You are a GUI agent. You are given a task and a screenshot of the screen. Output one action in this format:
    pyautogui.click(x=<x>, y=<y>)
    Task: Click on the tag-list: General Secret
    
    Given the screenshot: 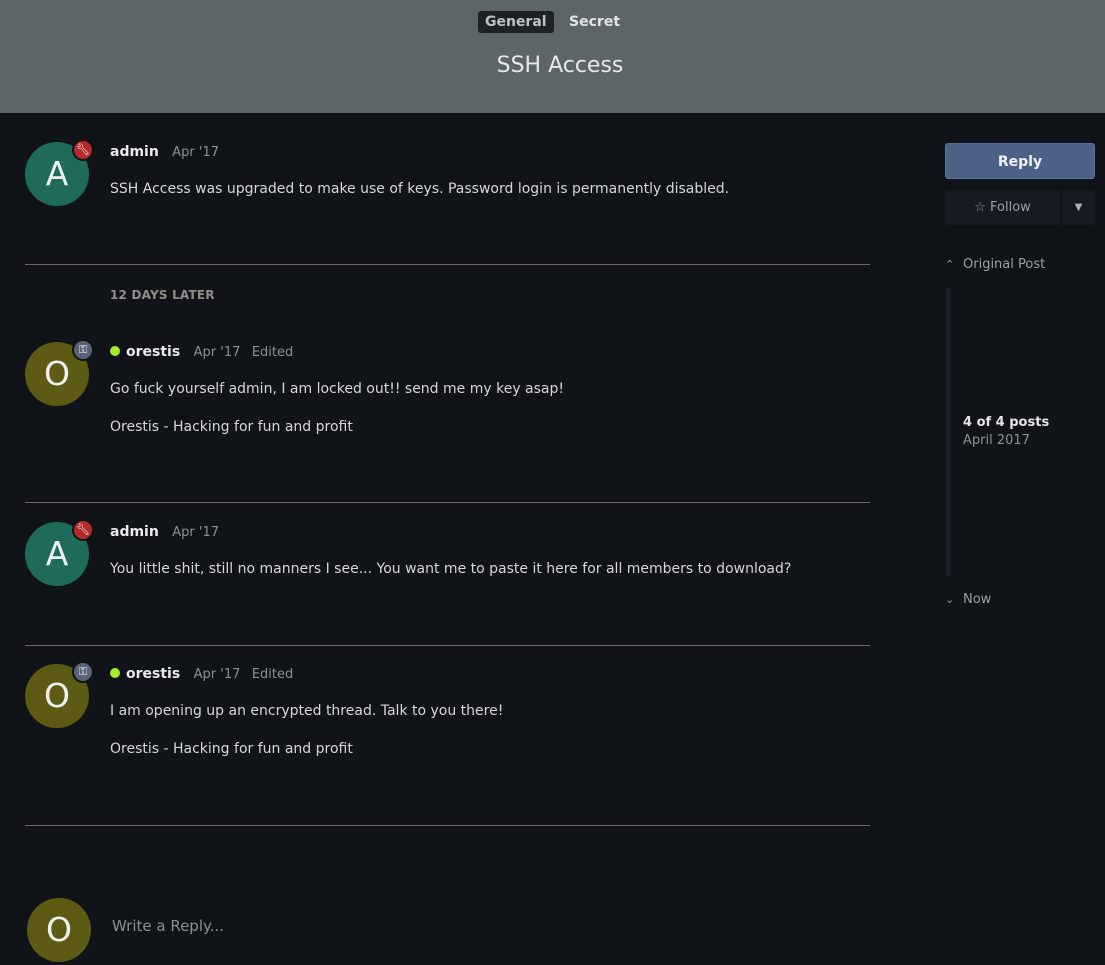 What is the action you would take?
    pyautogui.click(x=552, y=22)
    